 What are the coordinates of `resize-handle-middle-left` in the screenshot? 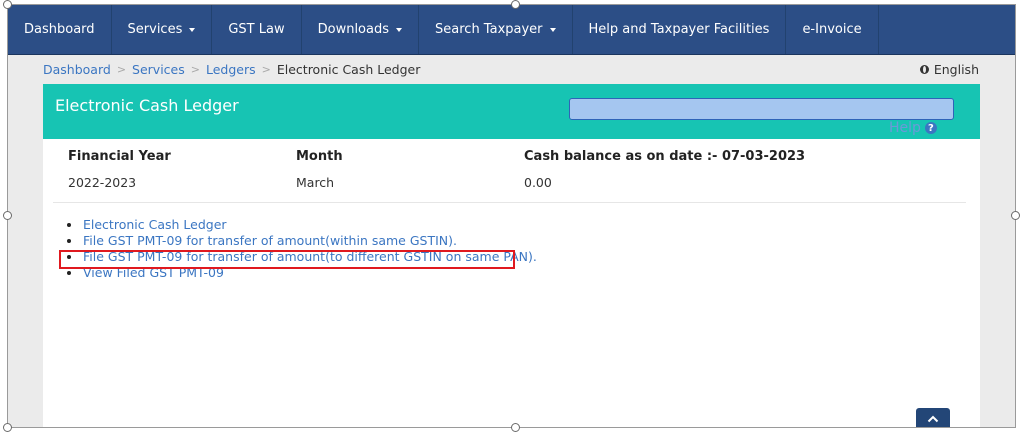 It's located at (7, 215).